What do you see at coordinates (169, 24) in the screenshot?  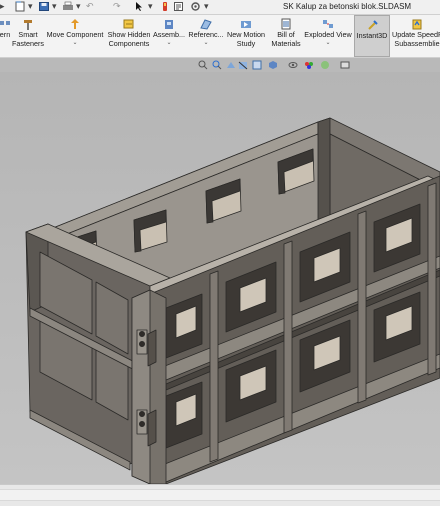 I see `assembly-features-icon` at bounding box center [169, 24].